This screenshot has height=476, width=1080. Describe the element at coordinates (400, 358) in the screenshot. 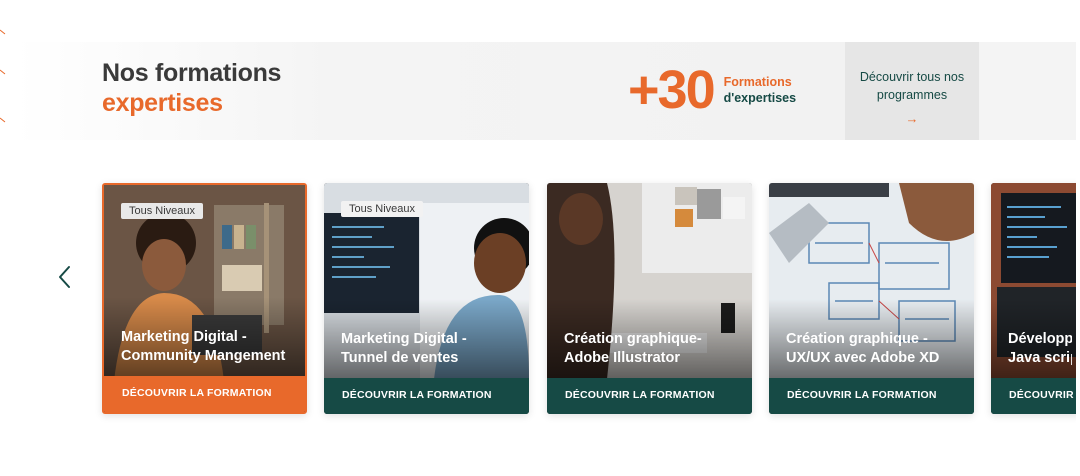

I see `course-title-line2: Tunnel de ventes` at that location.